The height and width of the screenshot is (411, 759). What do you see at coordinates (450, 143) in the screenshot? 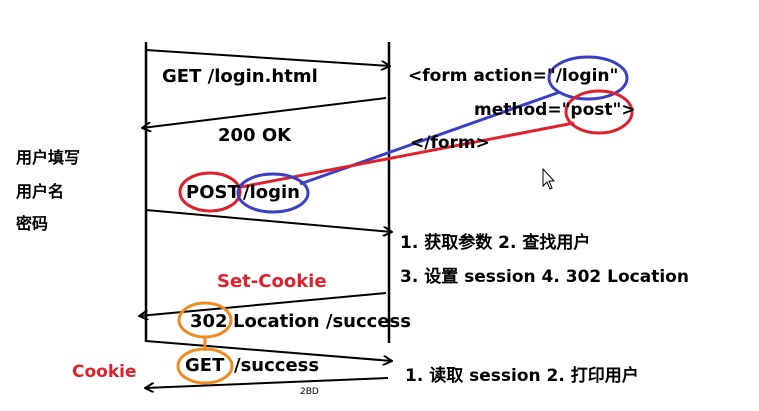
I see `form-close-line: </form>` at bounding box center [450, 143].